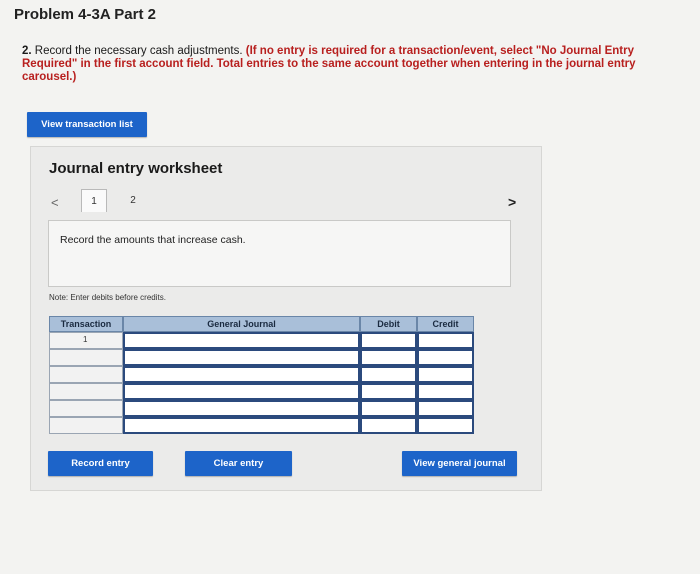  What do you see at coordinates (27, 51) in the screenshot?
I see `question-number: 2.` at bounding box center [27, 51].